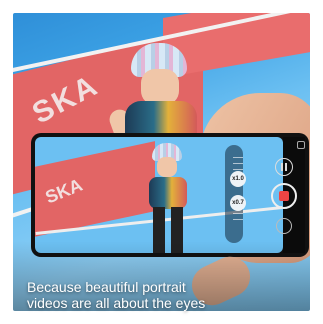 The image size is (323, 324). Describe the element at coordinates (234, 194) in the screenshot. I see `zoom-slider` at that location.